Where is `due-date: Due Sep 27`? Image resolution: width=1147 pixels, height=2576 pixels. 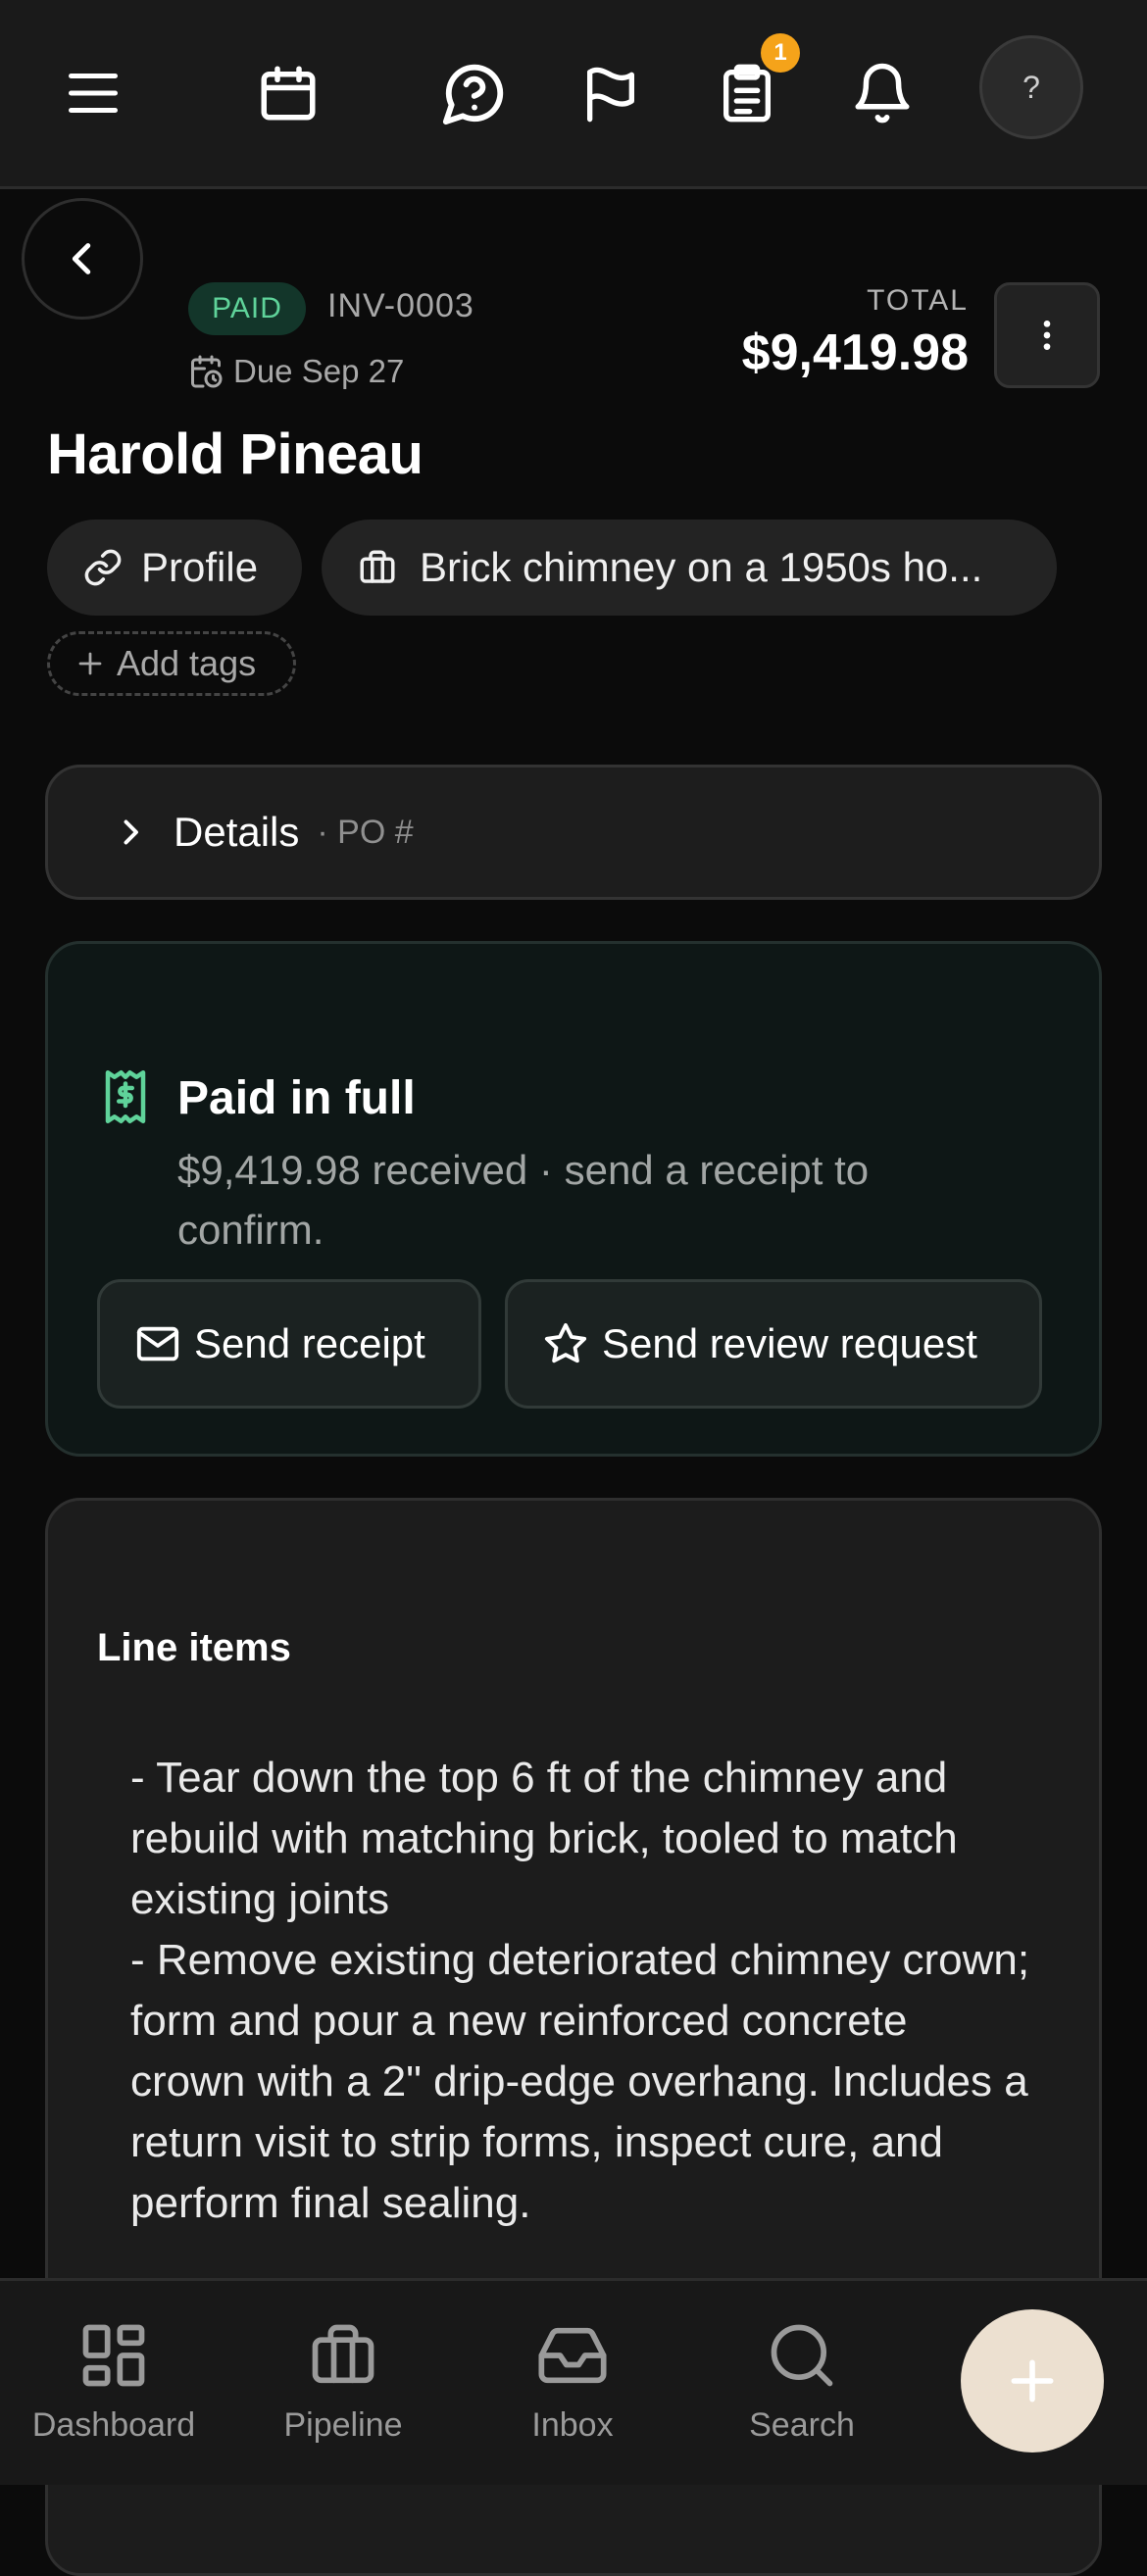
due-date: Due Sep 27 is located at coordinates (296, 371).